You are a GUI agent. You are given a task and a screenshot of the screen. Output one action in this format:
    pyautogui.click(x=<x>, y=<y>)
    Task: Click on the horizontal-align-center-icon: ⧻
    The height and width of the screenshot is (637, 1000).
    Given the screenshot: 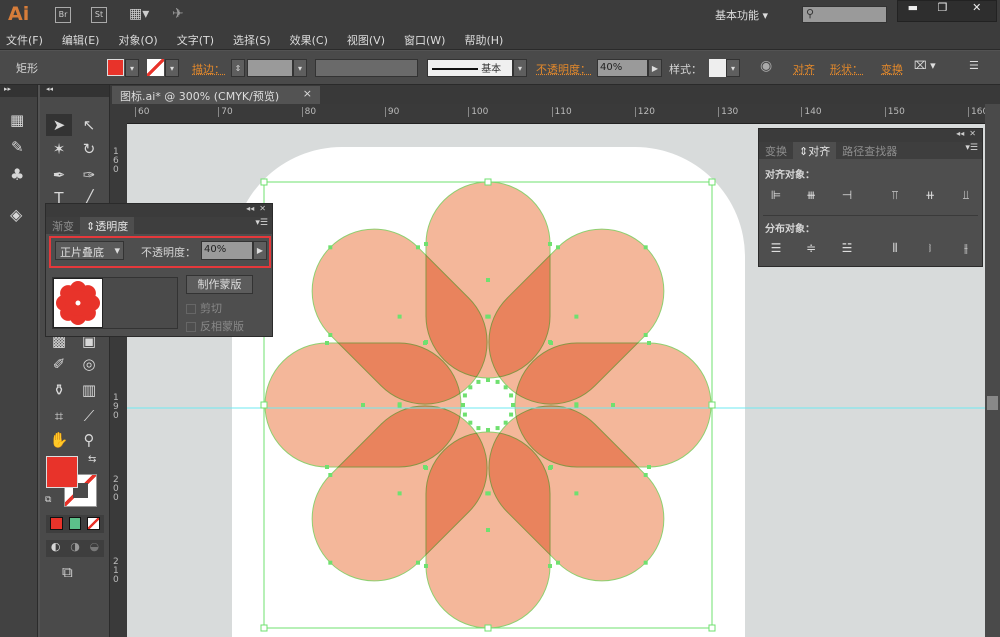 What is the action you would take?
    pyautogui.click(x=811, y=195)
    